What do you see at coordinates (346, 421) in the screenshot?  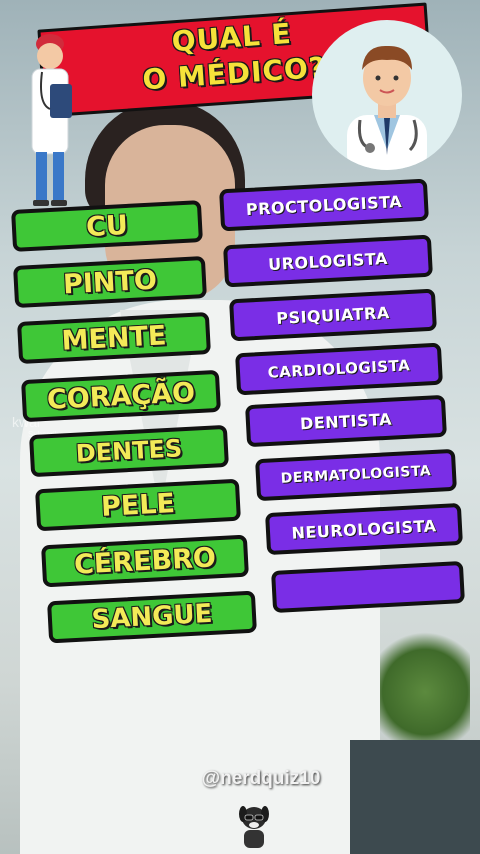 I see `specialist-pill-5: DENTISTA` at bounding box center [346, 421].